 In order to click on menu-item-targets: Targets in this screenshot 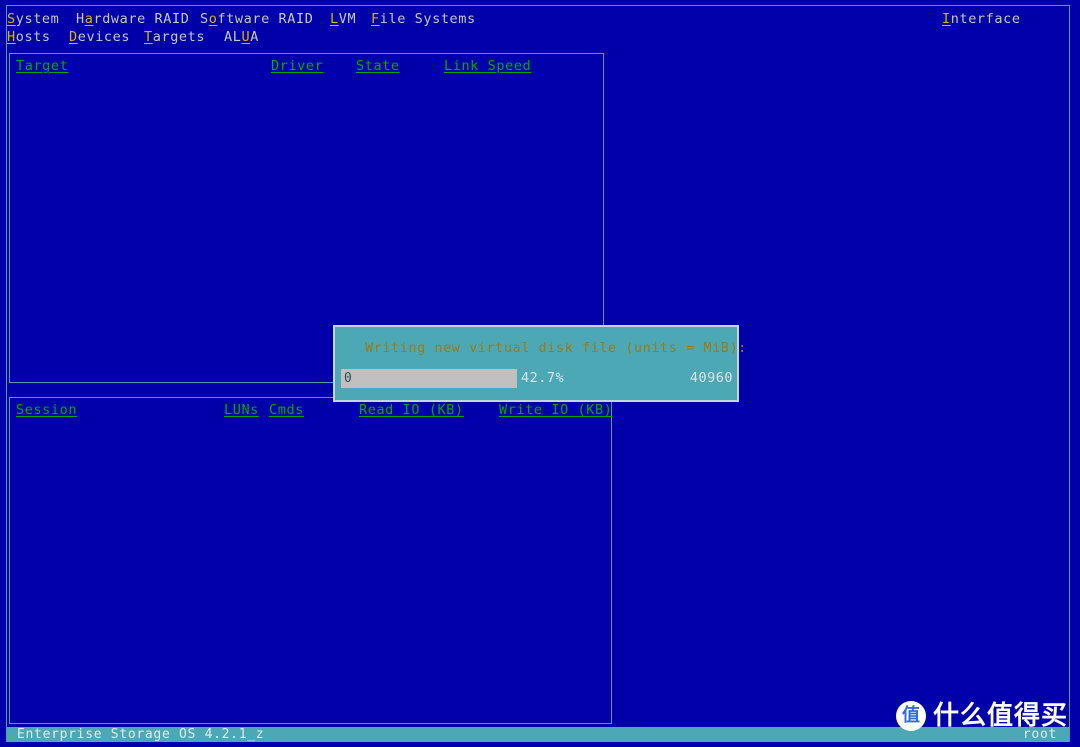, I will do `click(174, 37)`.